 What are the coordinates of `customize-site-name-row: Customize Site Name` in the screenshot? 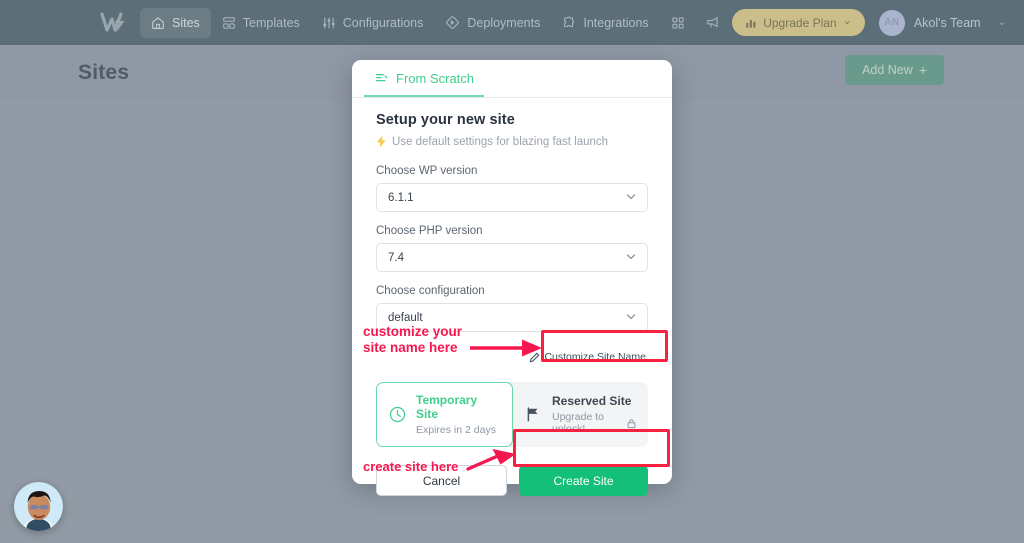 It's located at (512, 357).